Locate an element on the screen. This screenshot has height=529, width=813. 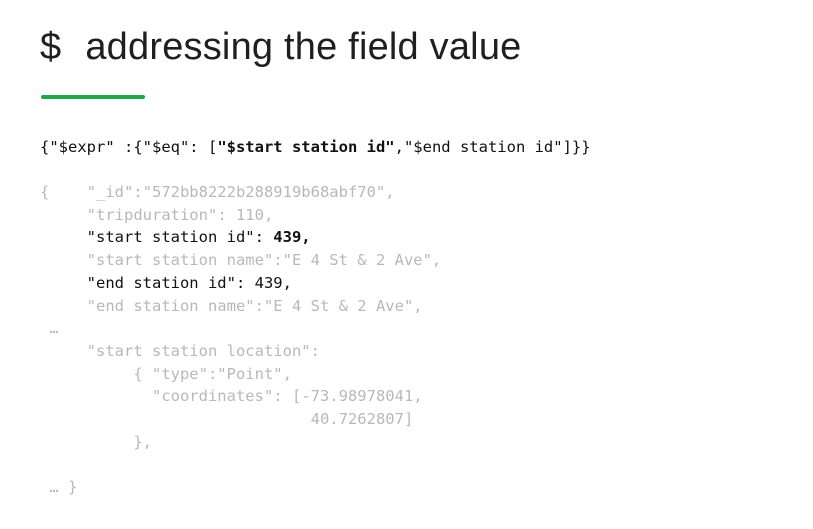
doc-line-coordinates: "coordinates": [-73.98978041, is located at coordinates (231, 396).